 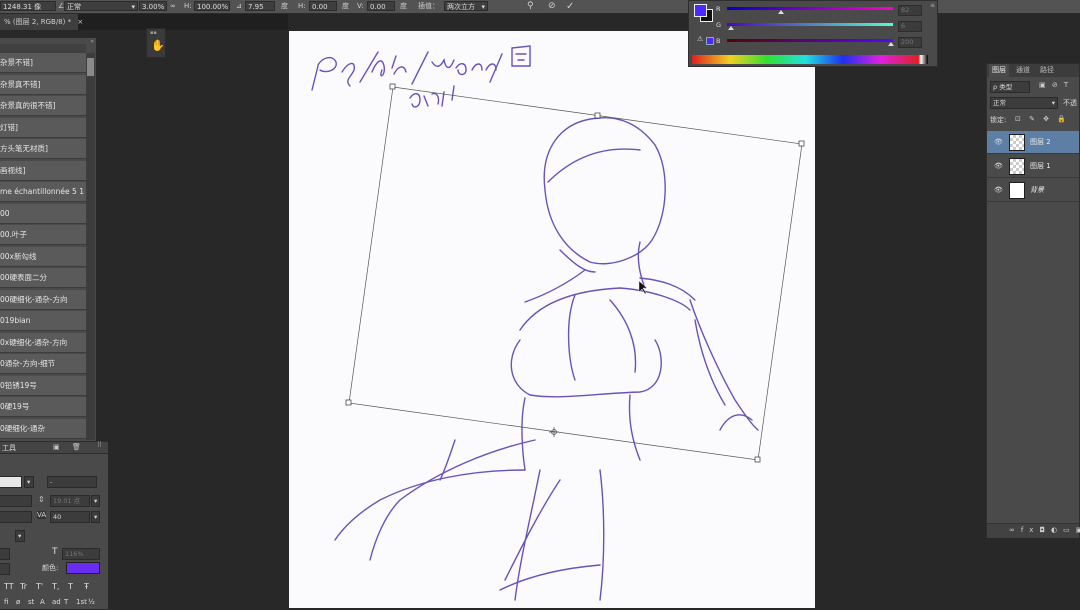 What do you see at coordinates (757, 459) in the screenshot?
I see `transform-handle-bottom-right` at bounding box center [757, 459].